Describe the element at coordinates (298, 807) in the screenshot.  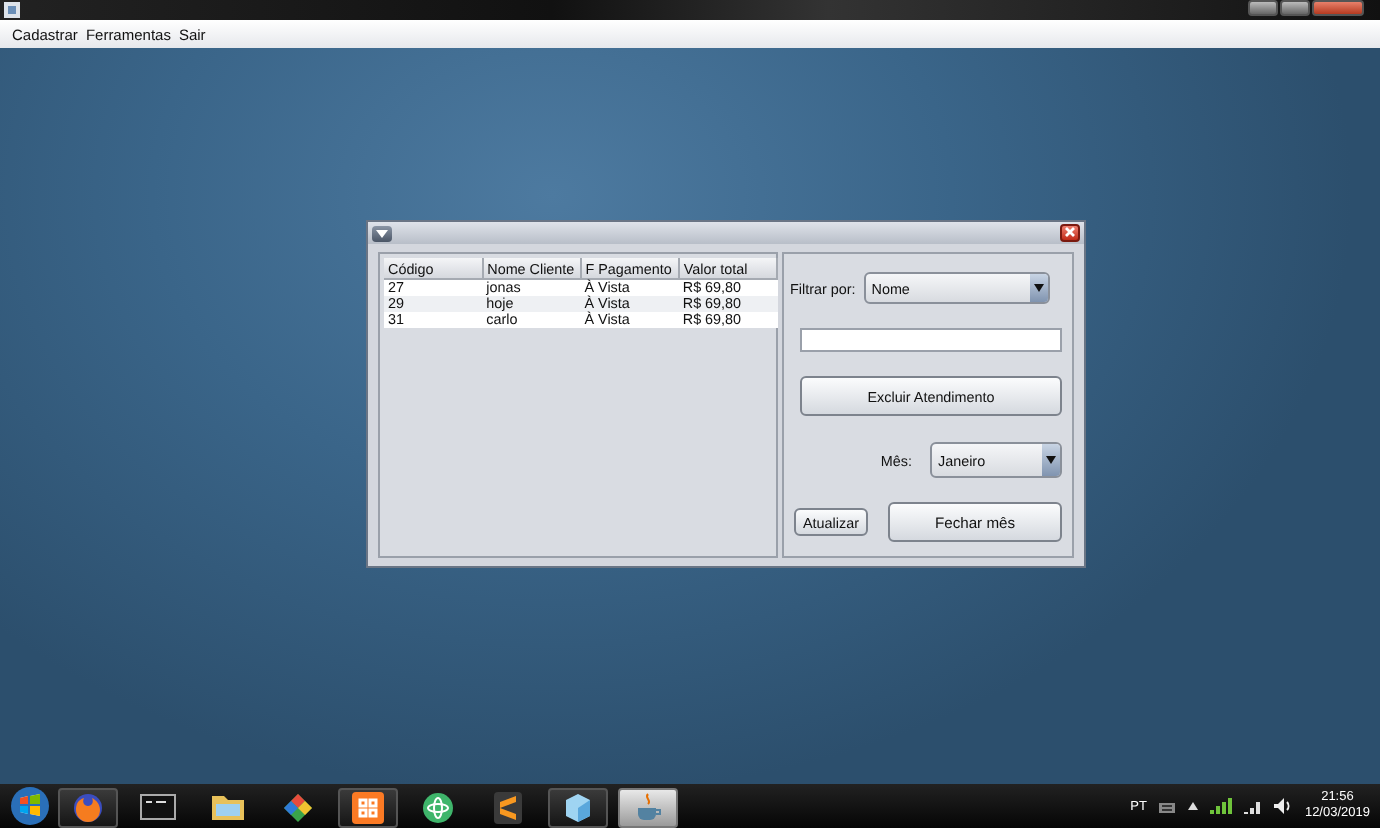
I see `diamond-icon` at that location.